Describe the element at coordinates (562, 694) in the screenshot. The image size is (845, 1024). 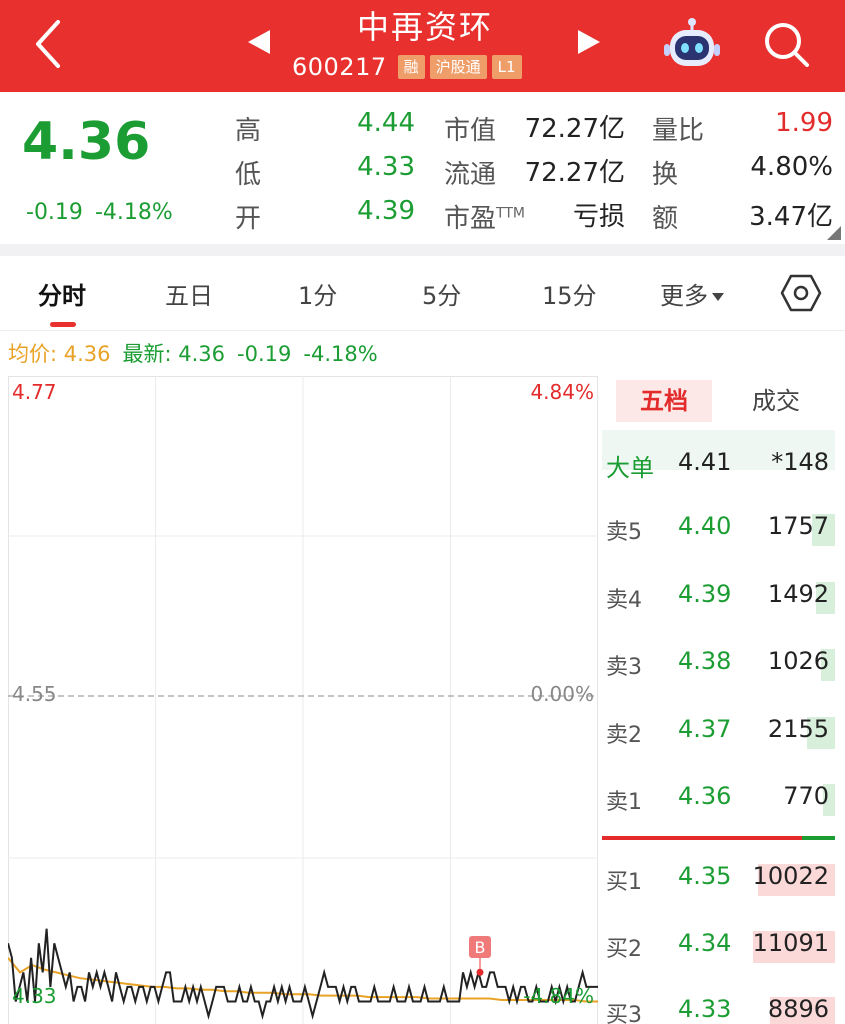
I see `pct-mid-label: 0.00%` at that location.